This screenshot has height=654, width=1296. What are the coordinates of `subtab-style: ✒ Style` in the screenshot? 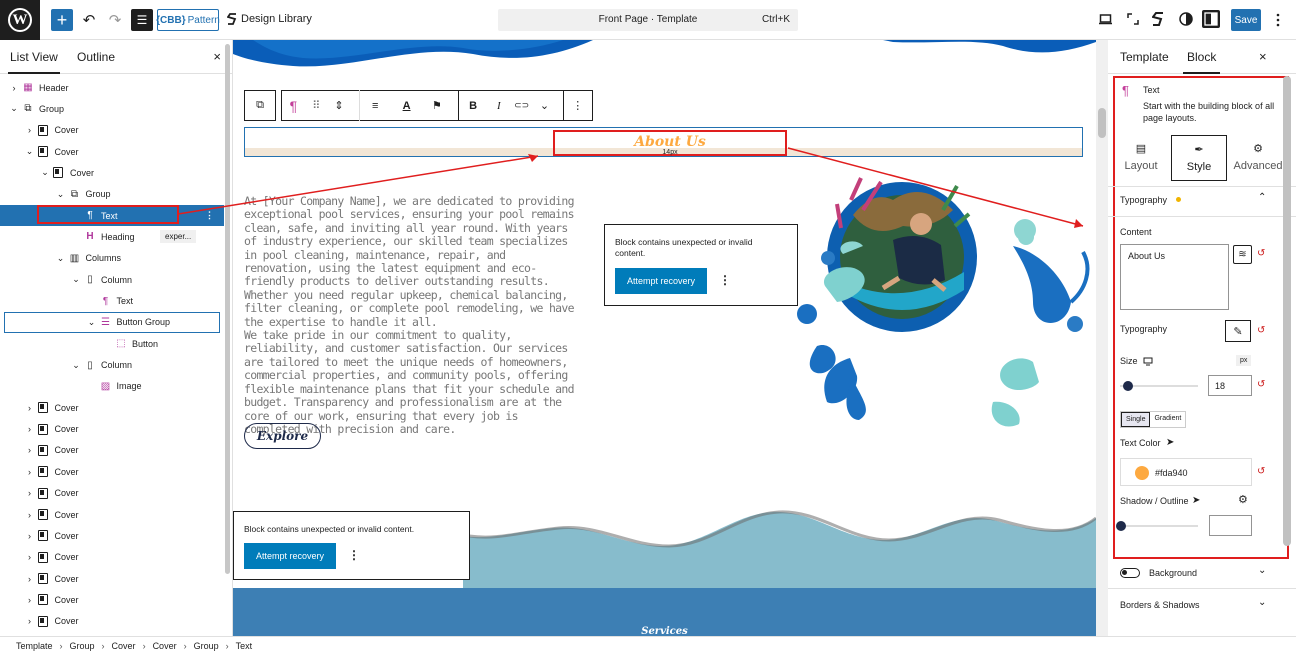 It's located at (1199, 158).